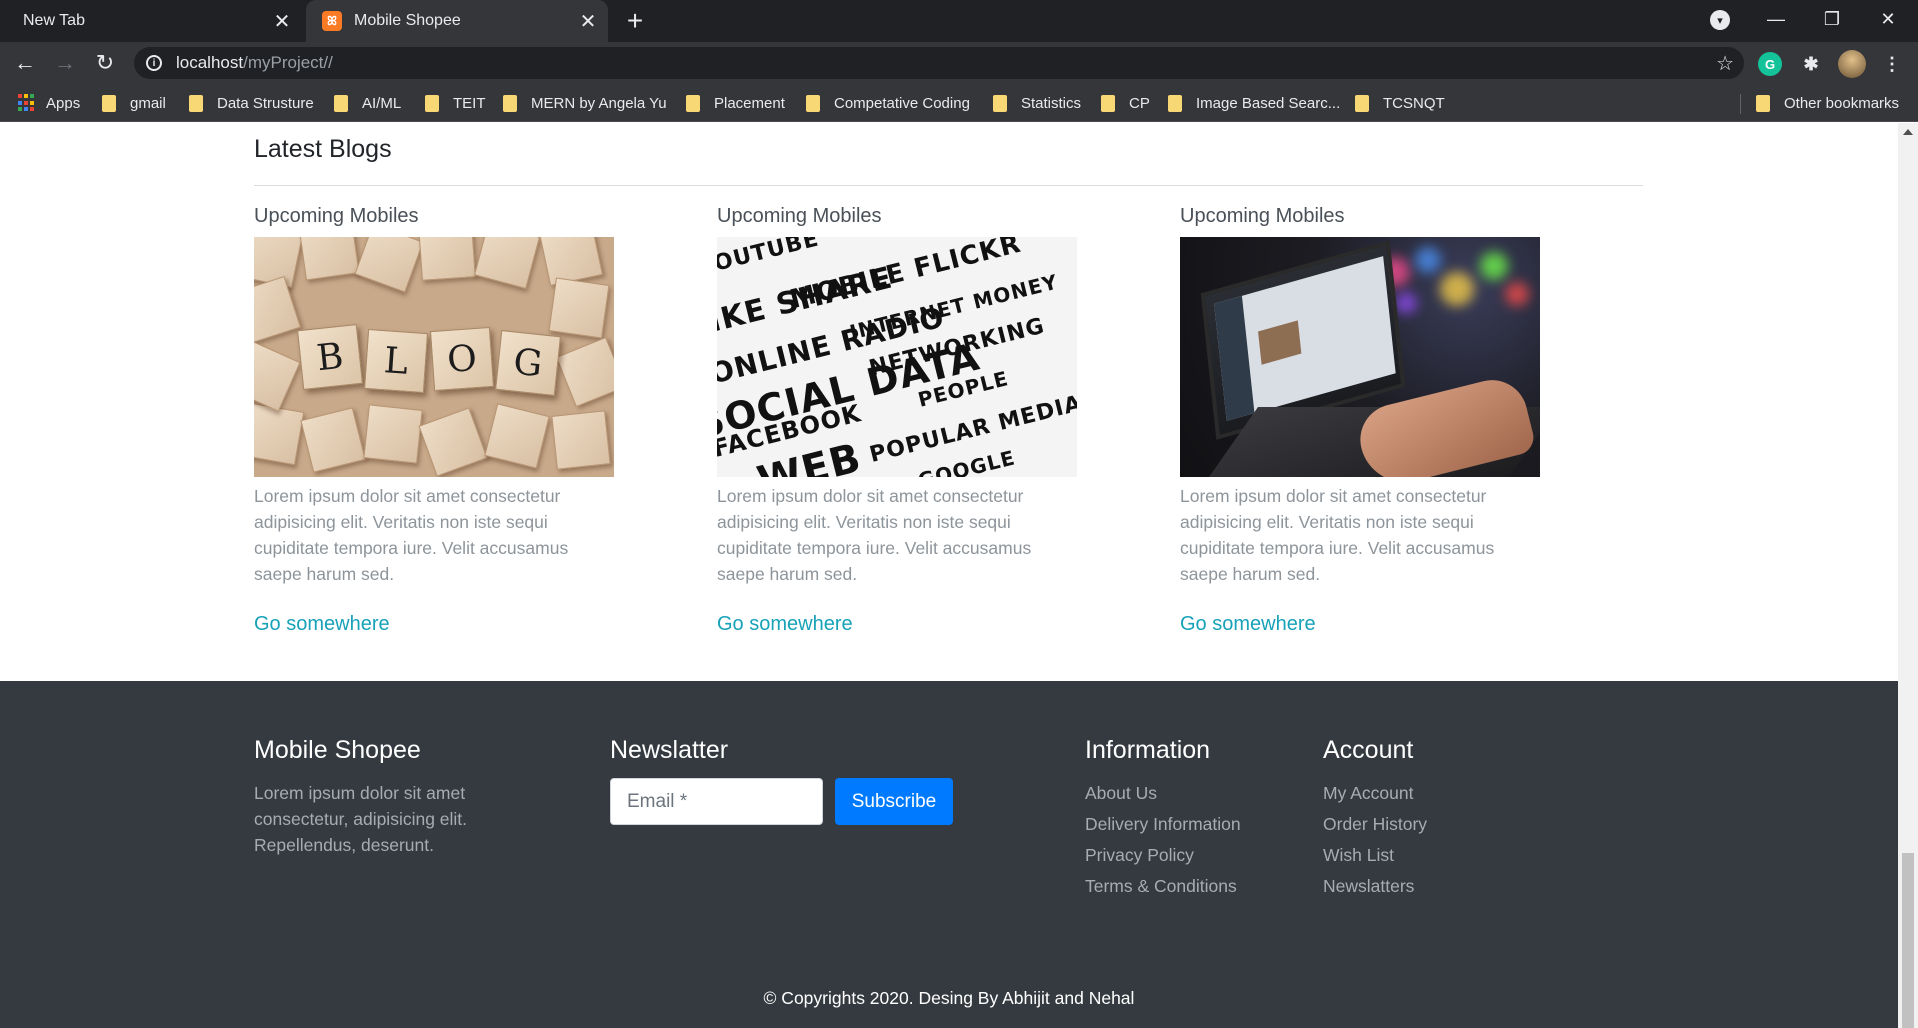  I want to click on scrabble-tile: O, so click(462, 359).